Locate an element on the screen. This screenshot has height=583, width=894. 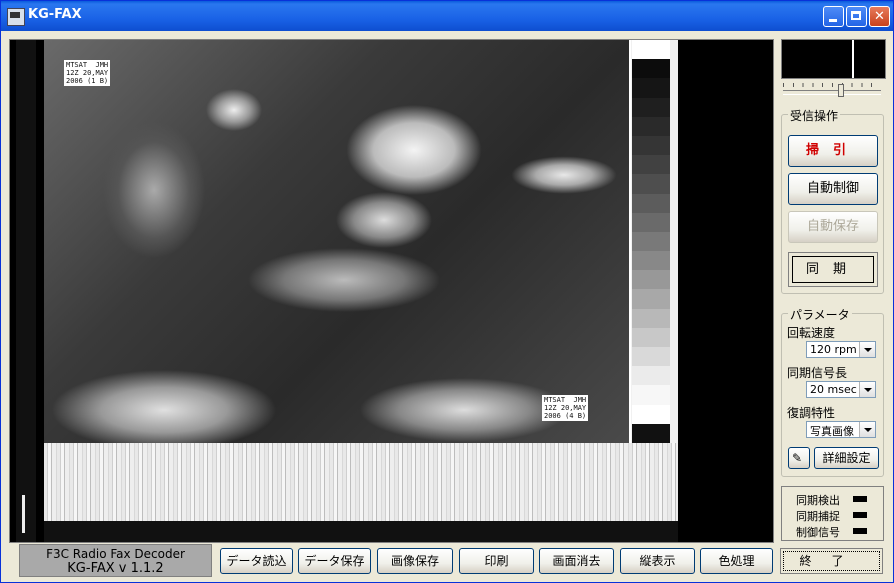
sync-button-focus is located at coordinates (833, 269).